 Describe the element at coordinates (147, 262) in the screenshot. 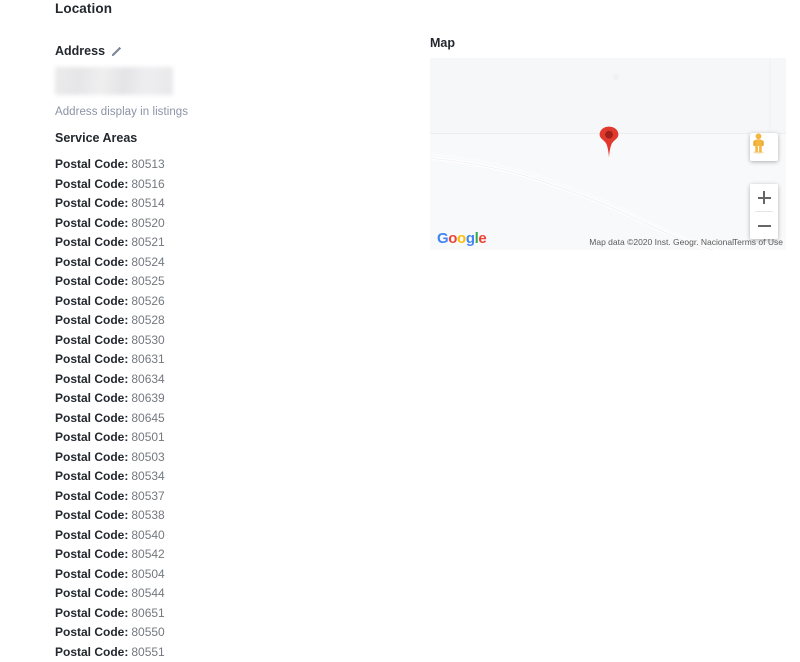

I see `postal-code-value: 80524` at that location.